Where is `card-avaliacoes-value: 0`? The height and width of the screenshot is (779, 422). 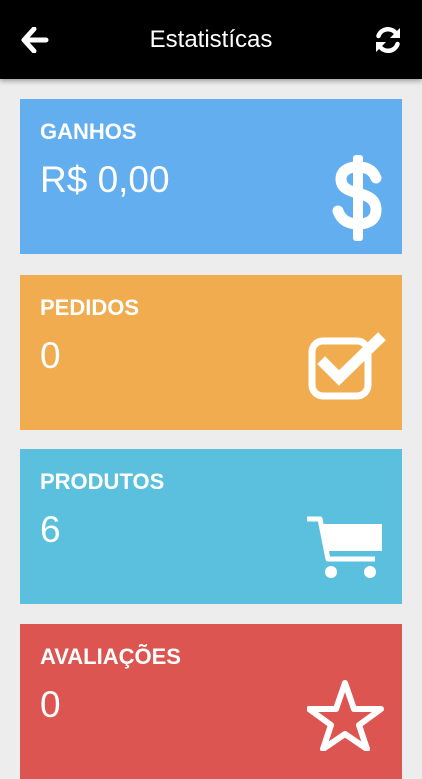
card-avaliacoes-value: 0 is located at coordinates (50, 704).